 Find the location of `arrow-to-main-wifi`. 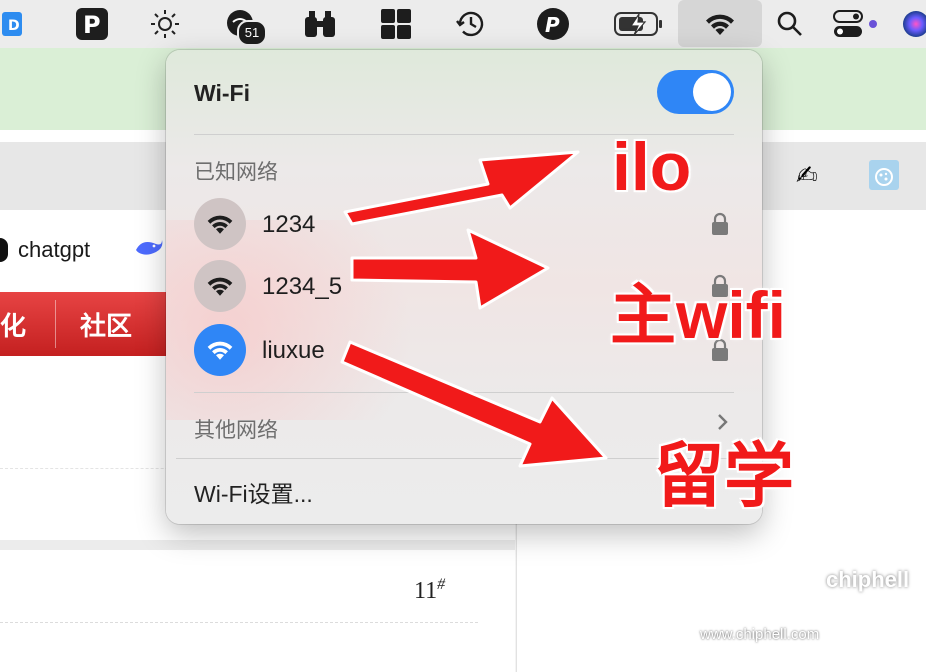

arrow-to-main-wifi is located at coordinates (450, 269).